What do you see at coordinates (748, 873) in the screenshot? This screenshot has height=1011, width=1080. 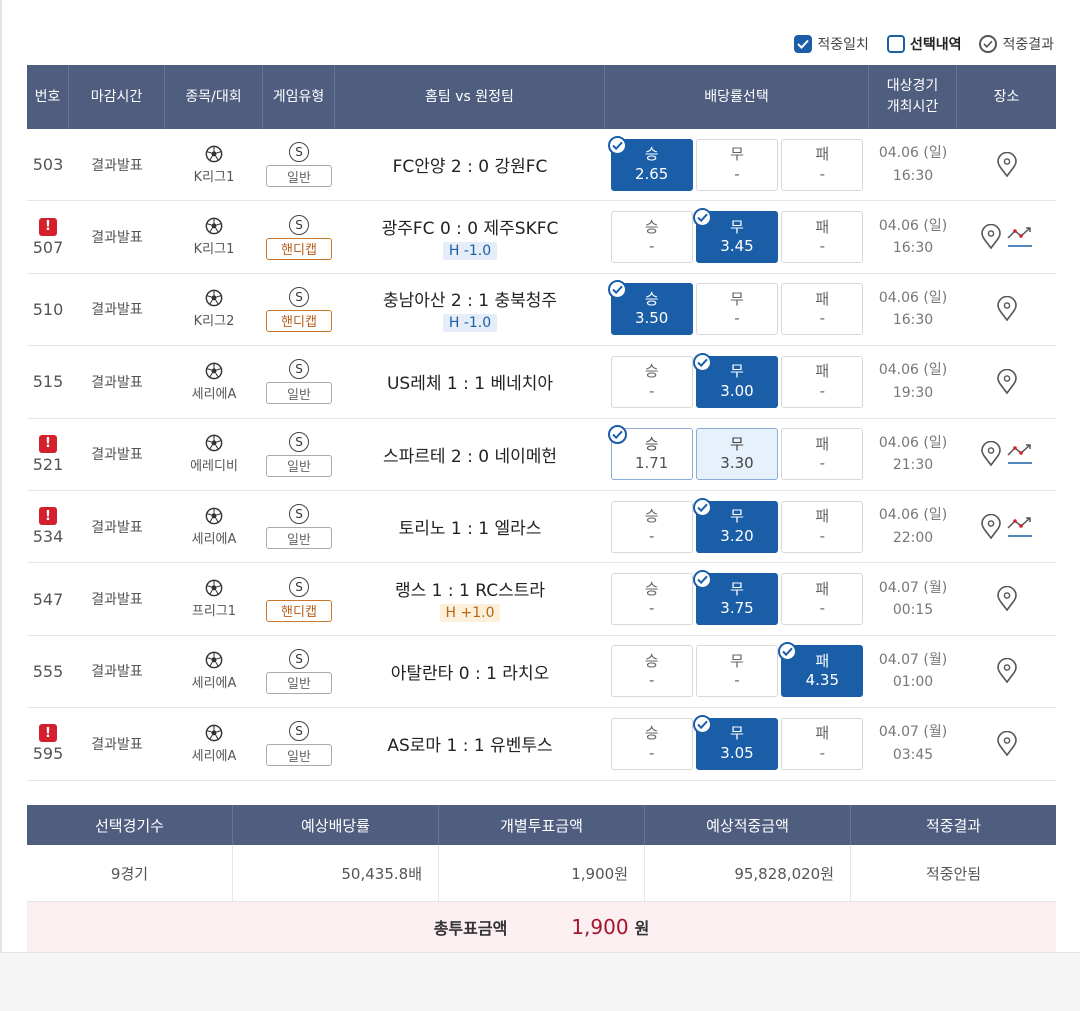 I see `summary-expected: 95,828,020원` at bounding box center [748, 873].